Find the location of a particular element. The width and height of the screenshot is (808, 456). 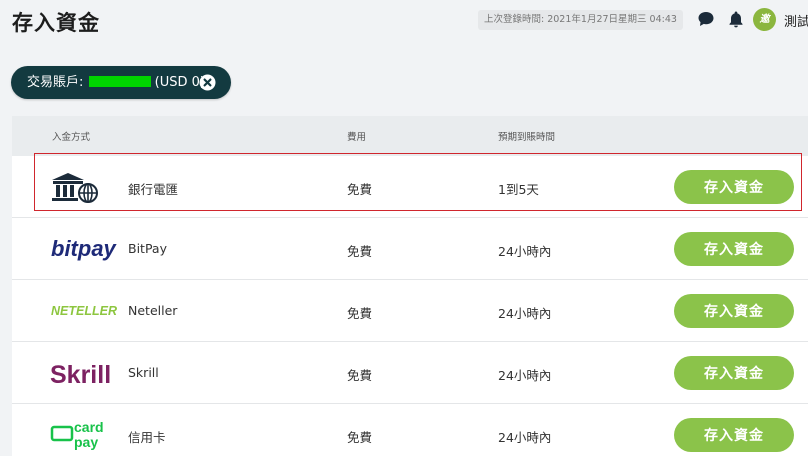

deposit-button-bitpay: 存入資金 is located at coordinates (734, 249).